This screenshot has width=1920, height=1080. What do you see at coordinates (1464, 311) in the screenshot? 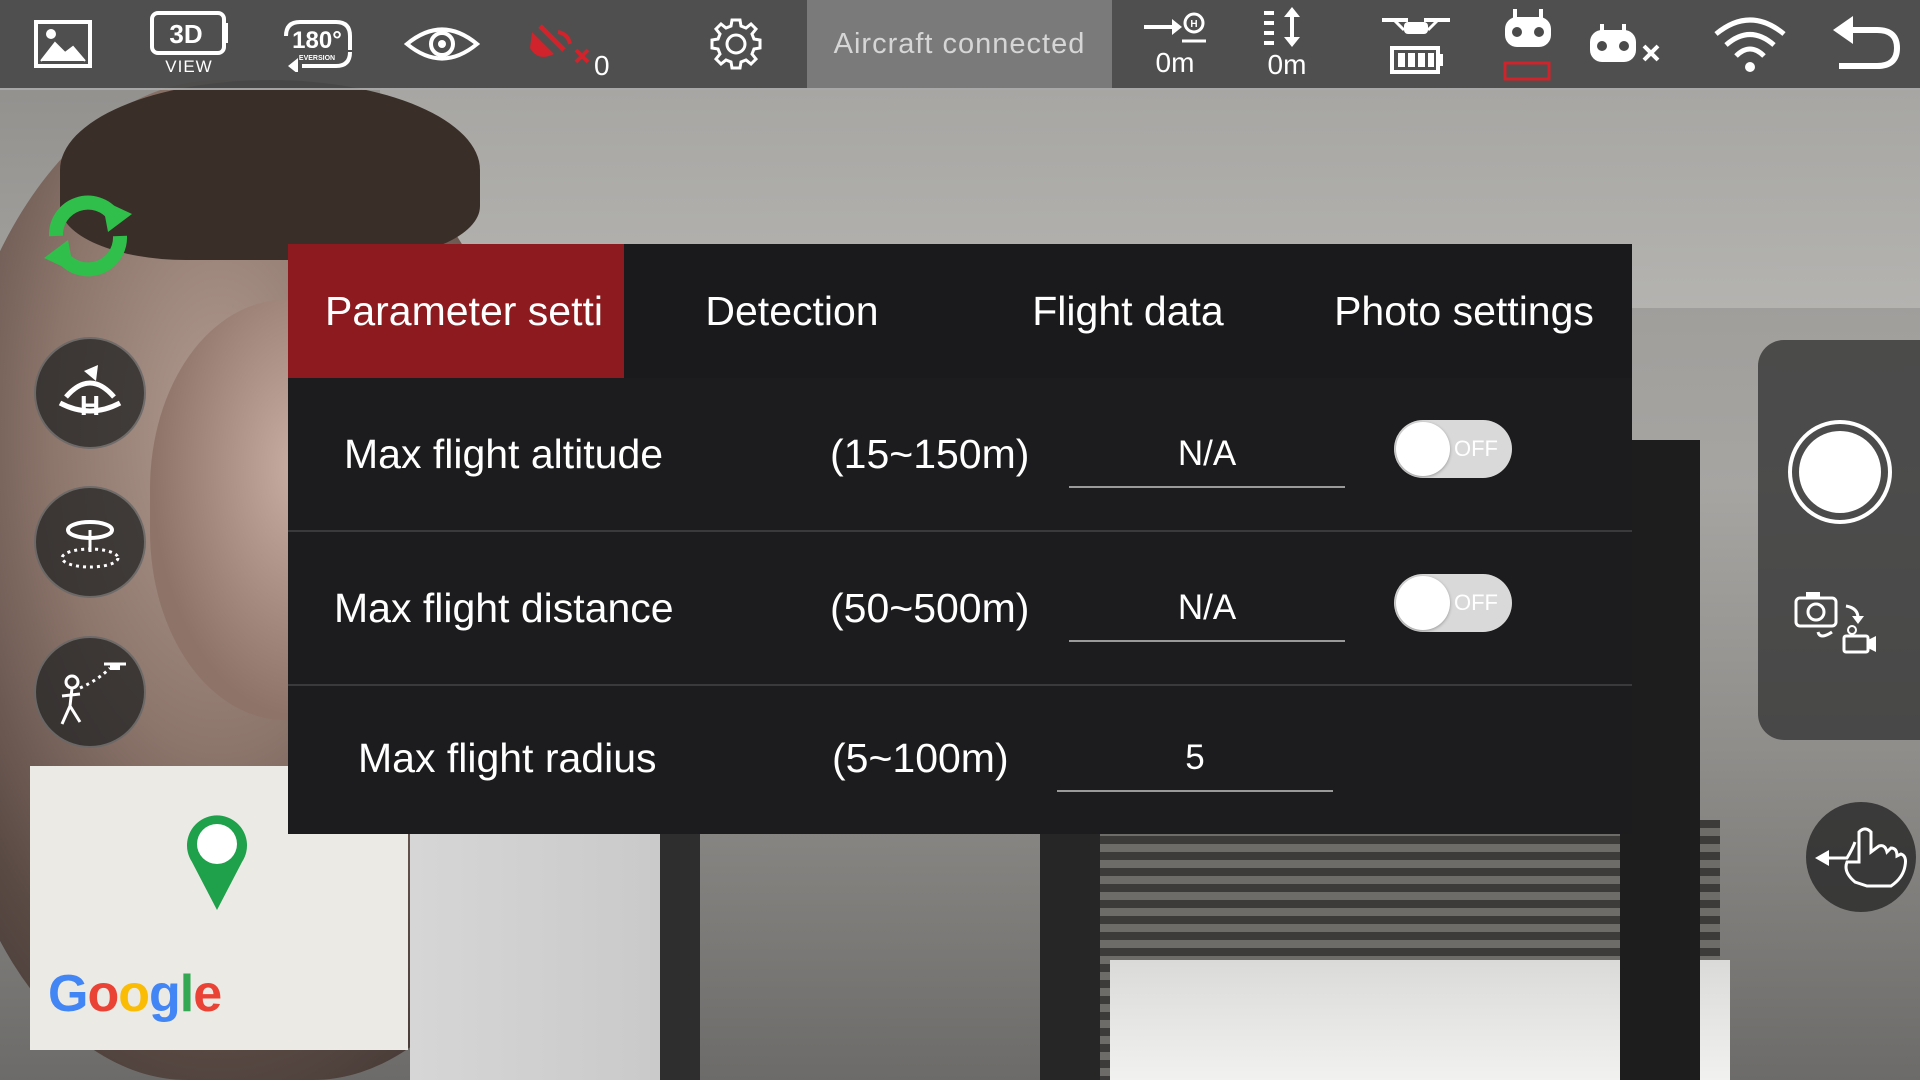
I see `tab-photo-settings: Photo settings` at bounding box center [1464, 311].